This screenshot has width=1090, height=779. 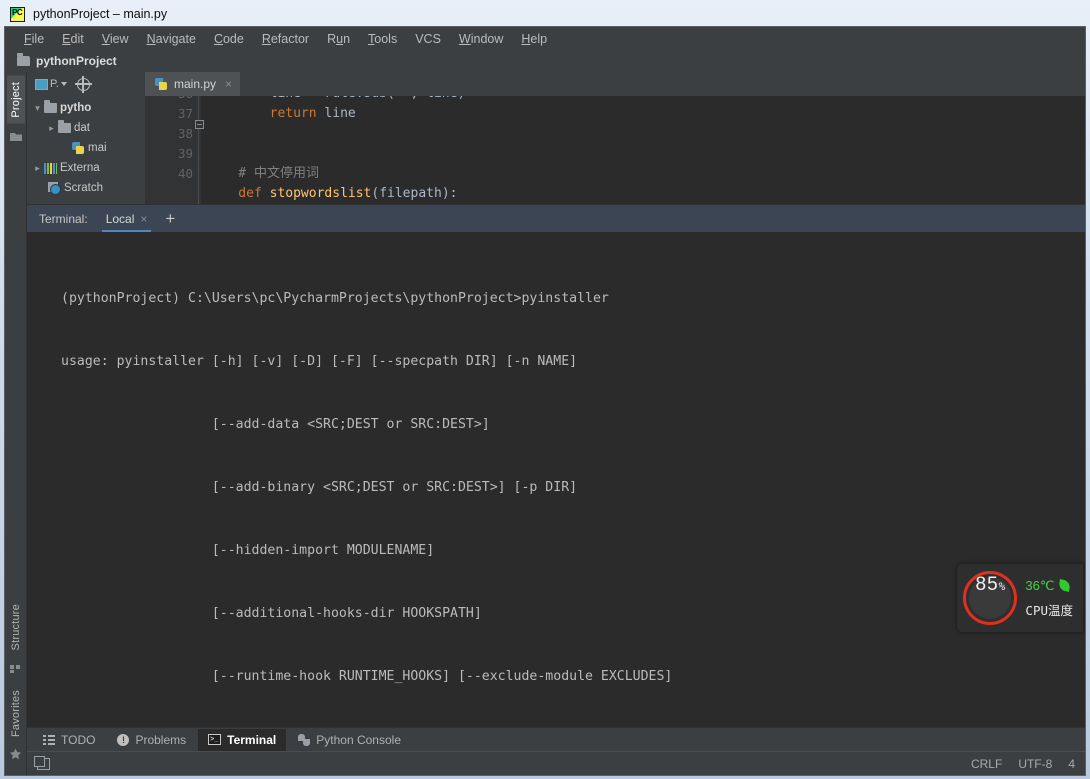 I want to click on tree-label-data: dat, so click(x=82, y=128).